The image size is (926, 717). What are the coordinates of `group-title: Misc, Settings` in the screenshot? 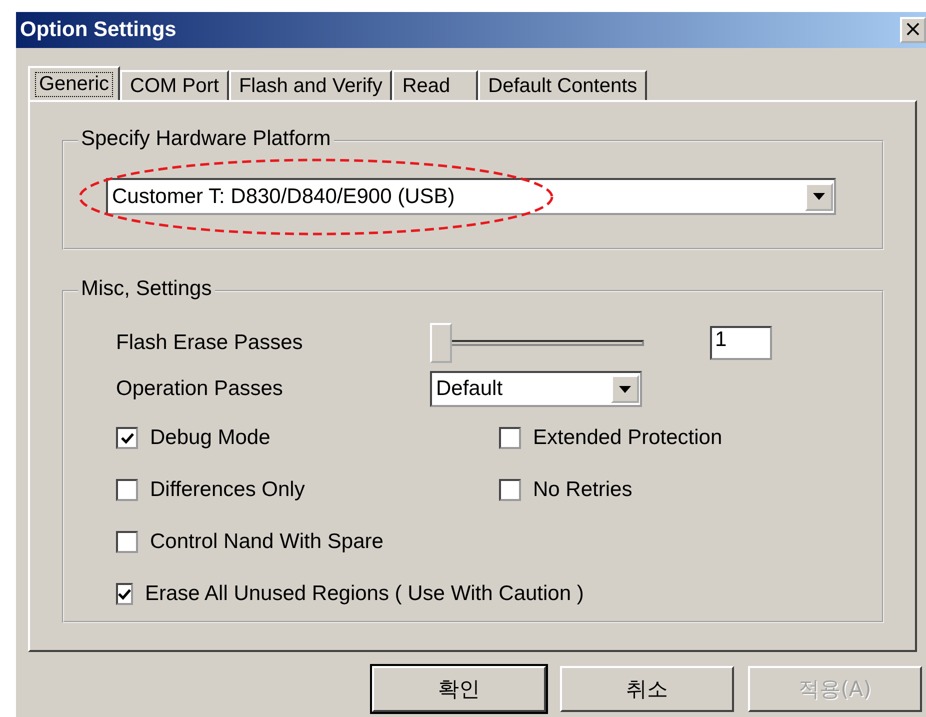 It's located at (146, 289).